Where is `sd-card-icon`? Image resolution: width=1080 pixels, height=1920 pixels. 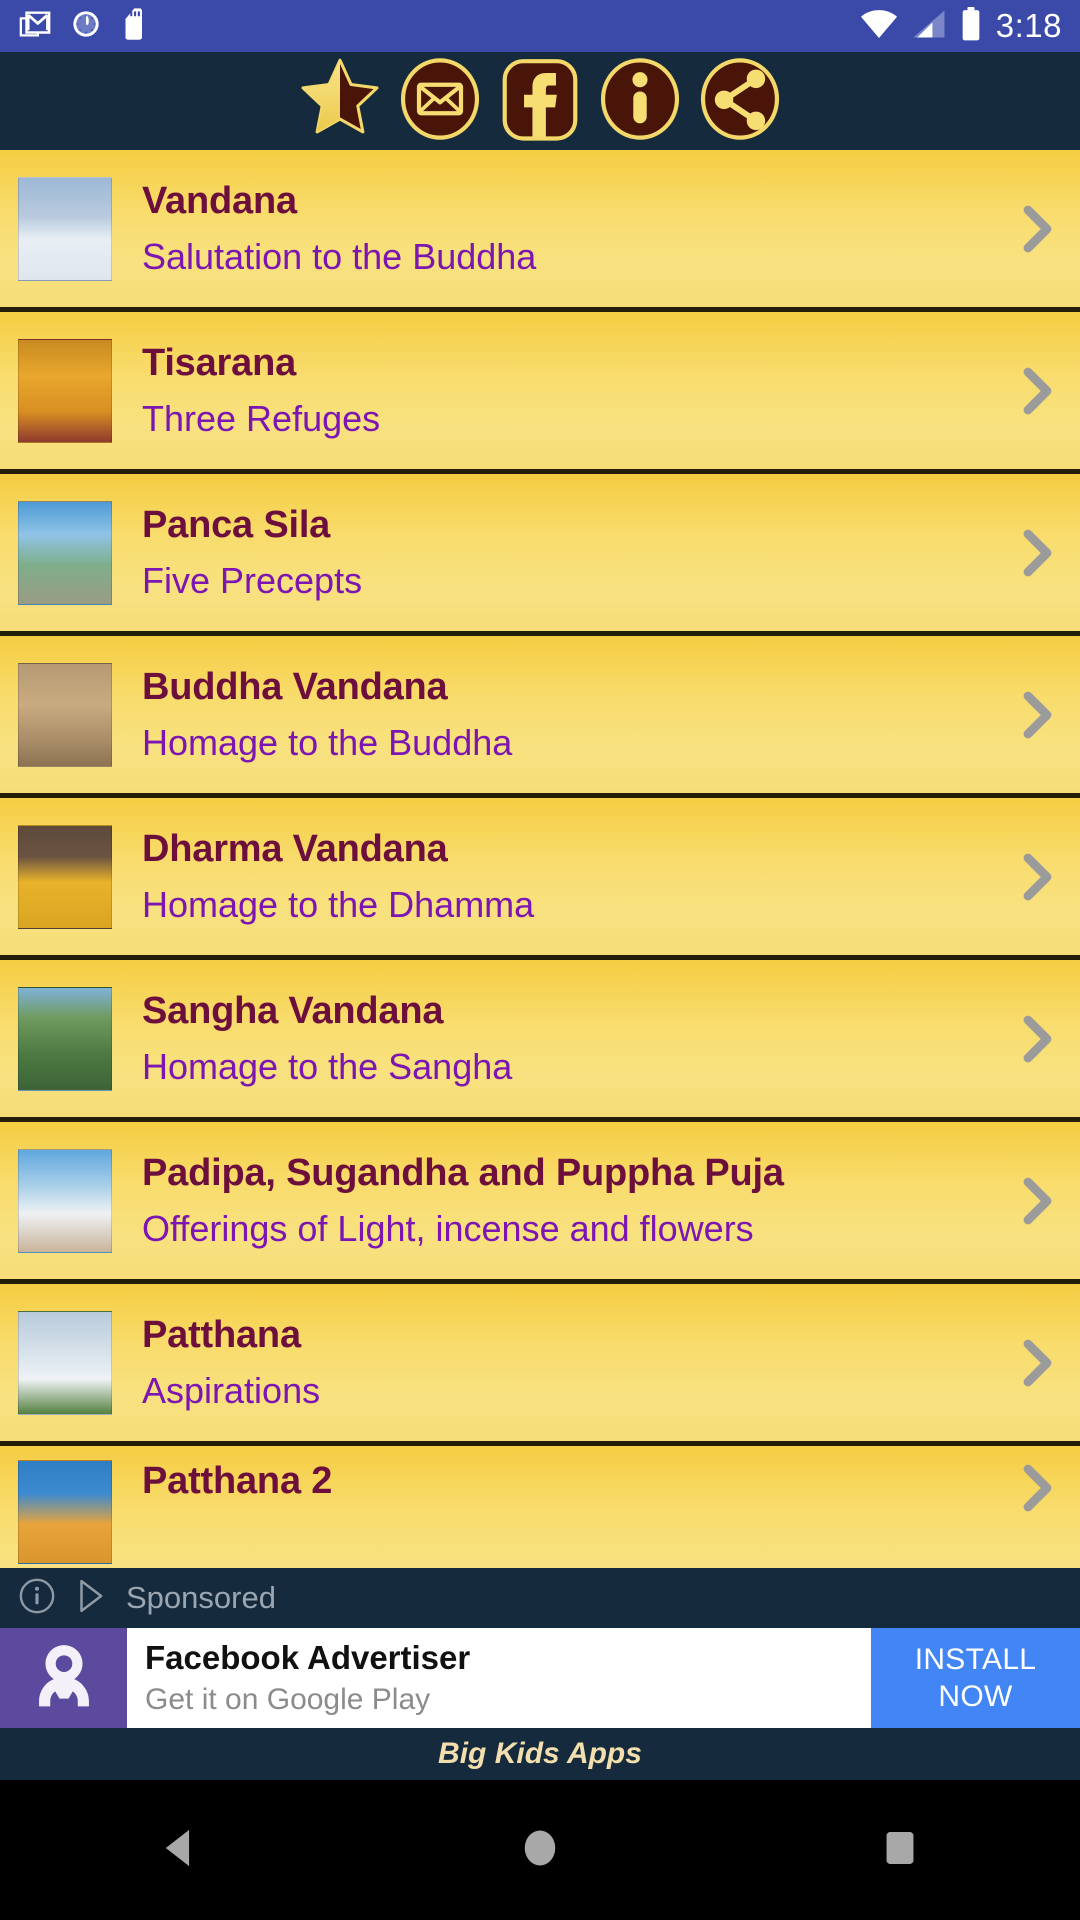
sd-card-icon is located at coordinates (134, 26).